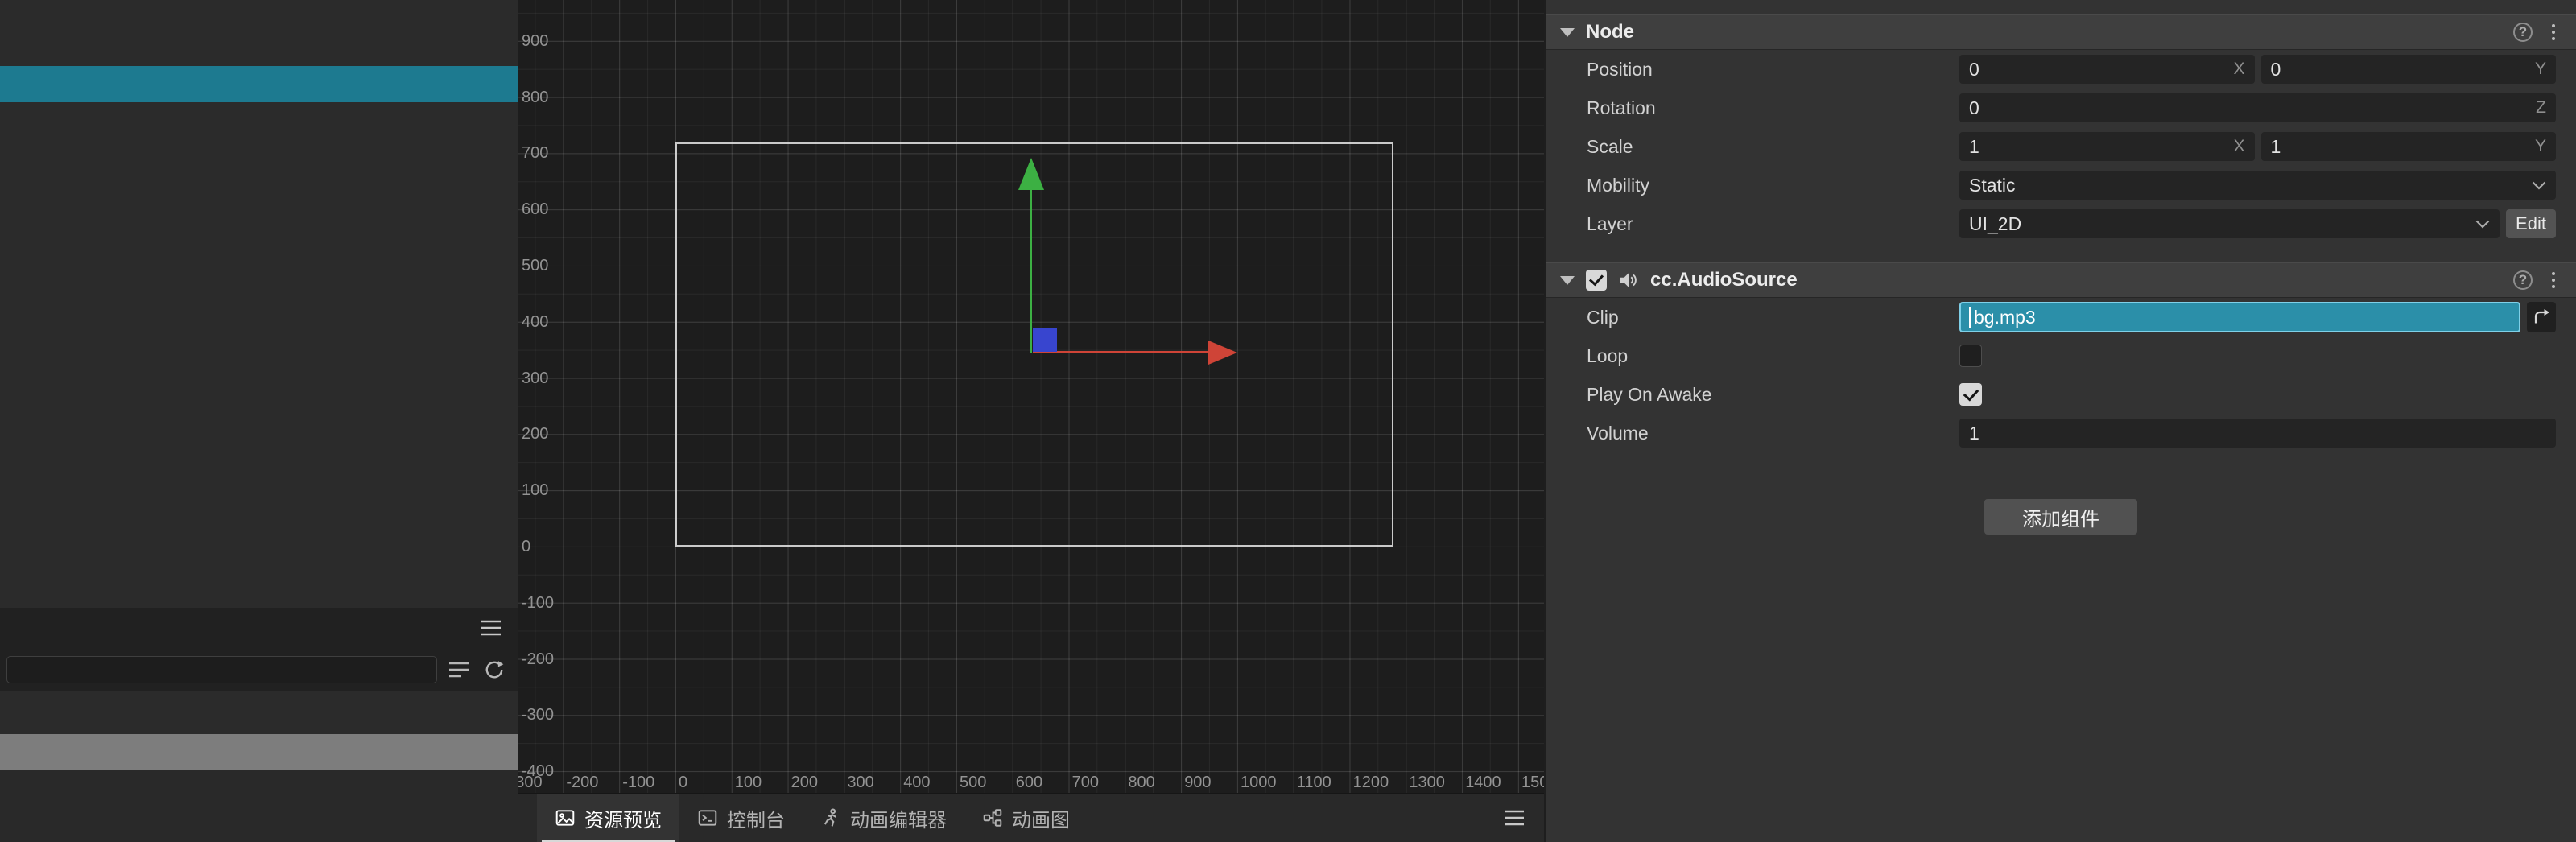  I want to click on ruler-label-x: 500, so click(973, 782).